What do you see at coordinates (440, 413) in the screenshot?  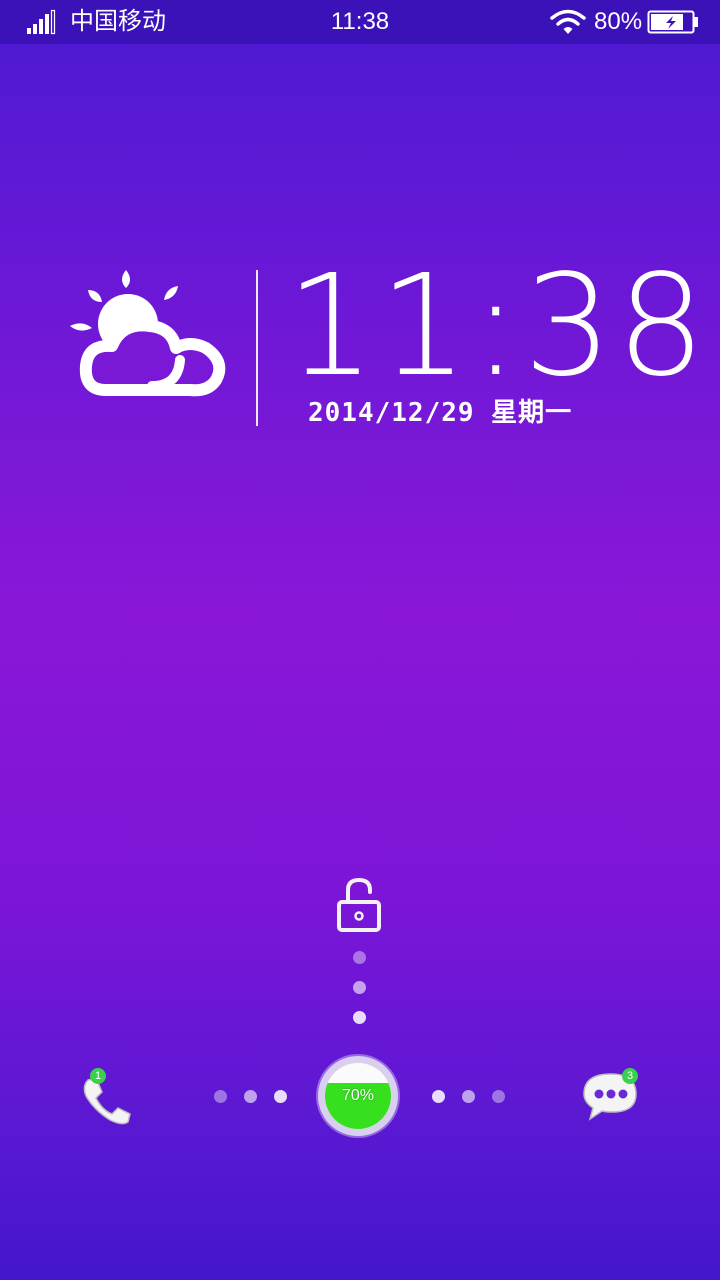 I see `lockscreen-date: 2014/12/29 星期一` at bounding box center [440, 413].